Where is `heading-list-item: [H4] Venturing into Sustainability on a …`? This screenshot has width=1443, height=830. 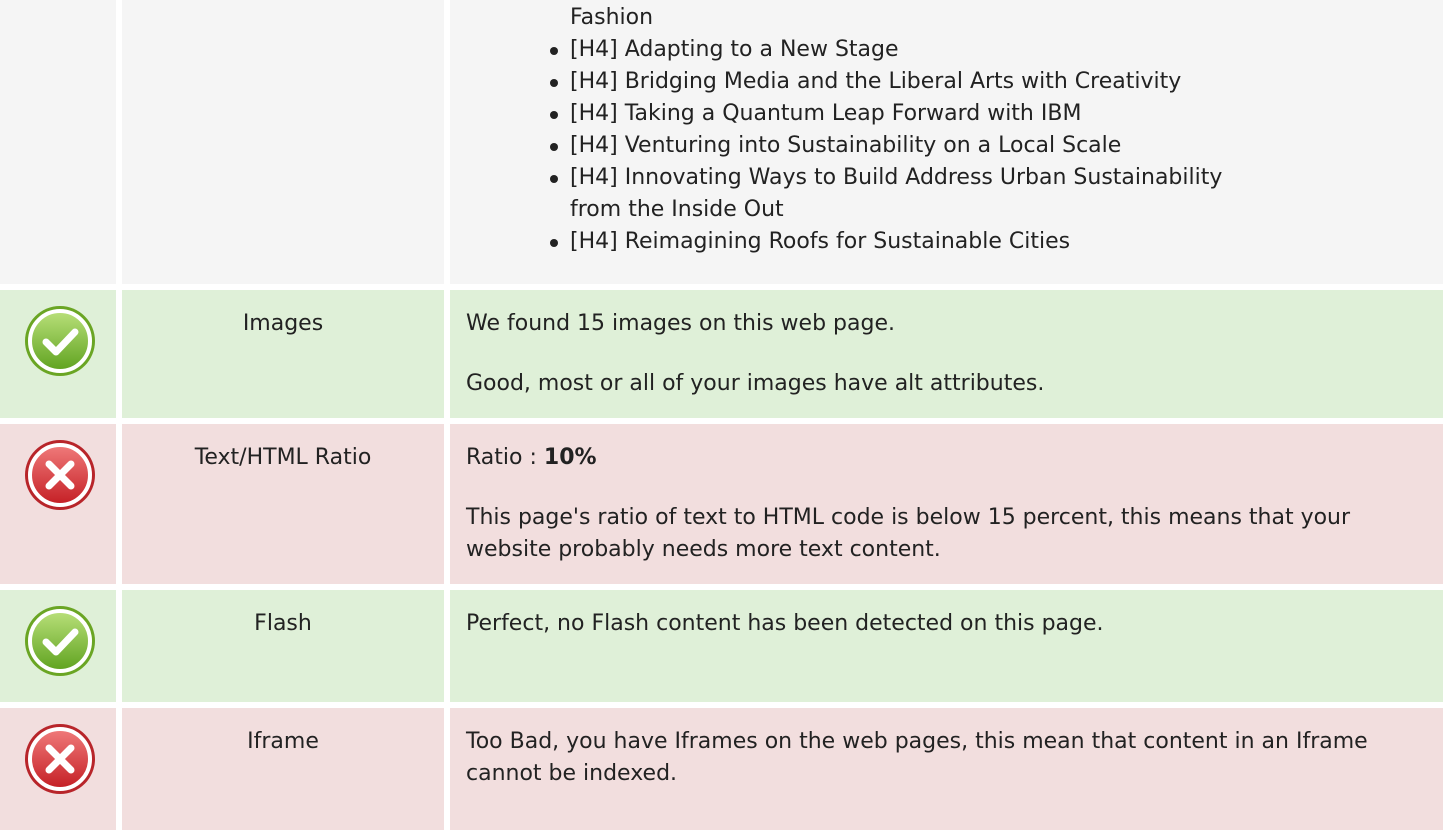 heading-list-item: [H4] Venturing into Sustainability on a … is located at coordinates (986, 146).